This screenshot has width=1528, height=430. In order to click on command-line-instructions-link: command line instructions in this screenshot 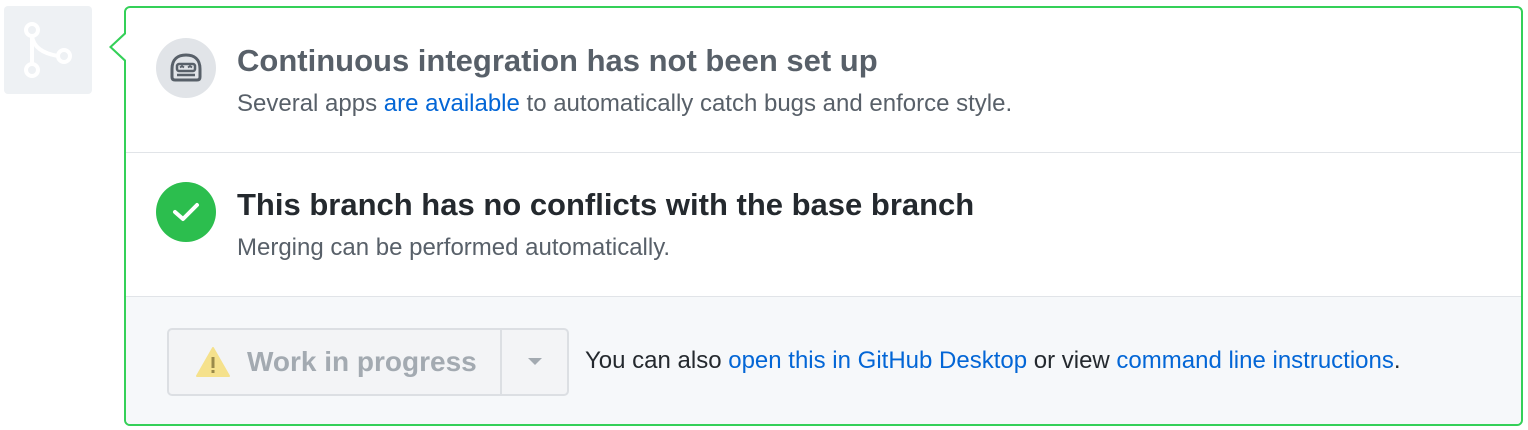, I will do `click(1254, 360)`.